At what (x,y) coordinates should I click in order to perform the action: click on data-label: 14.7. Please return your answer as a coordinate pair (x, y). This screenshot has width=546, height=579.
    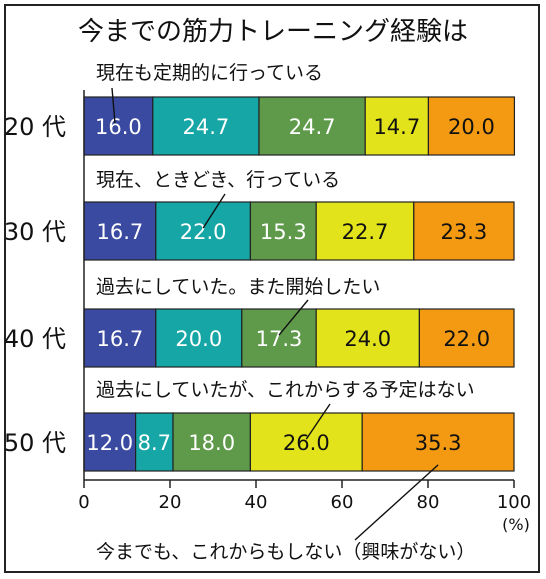
    Looking at the image, I should click on (396, 127).